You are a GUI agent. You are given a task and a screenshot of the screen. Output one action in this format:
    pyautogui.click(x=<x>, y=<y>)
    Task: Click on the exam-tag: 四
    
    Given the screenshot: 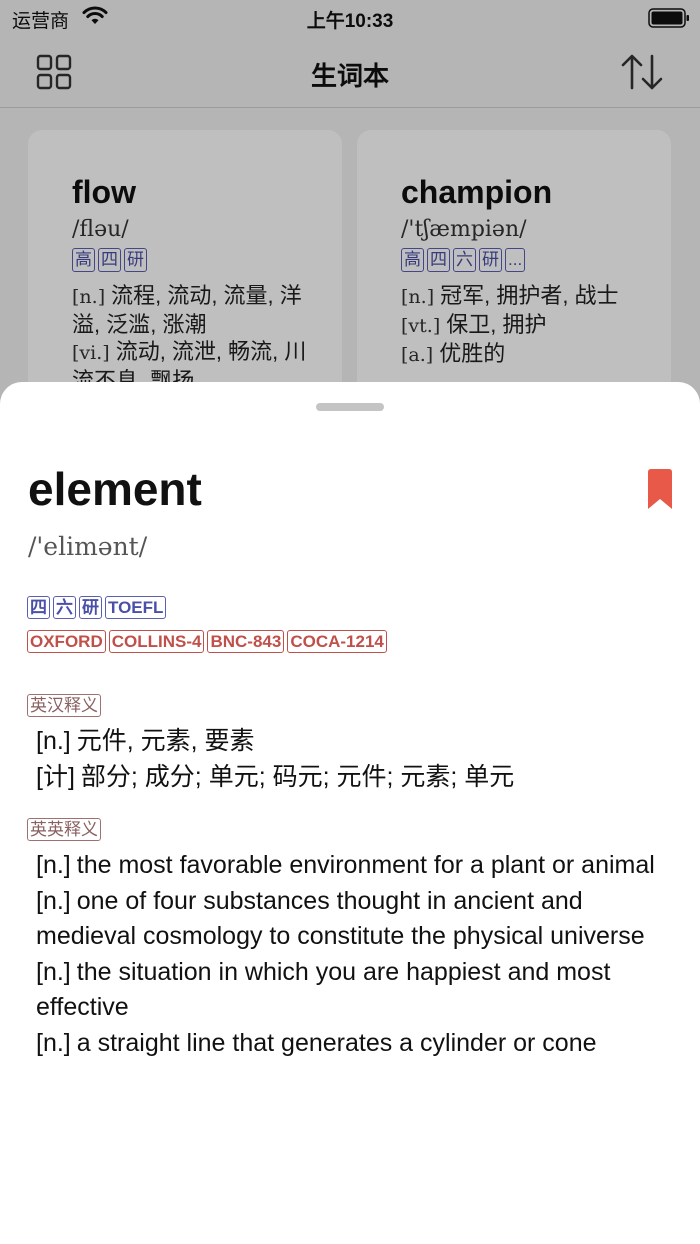 What is the action you would take?
    pyautogui.click(x=38, y=607)
    